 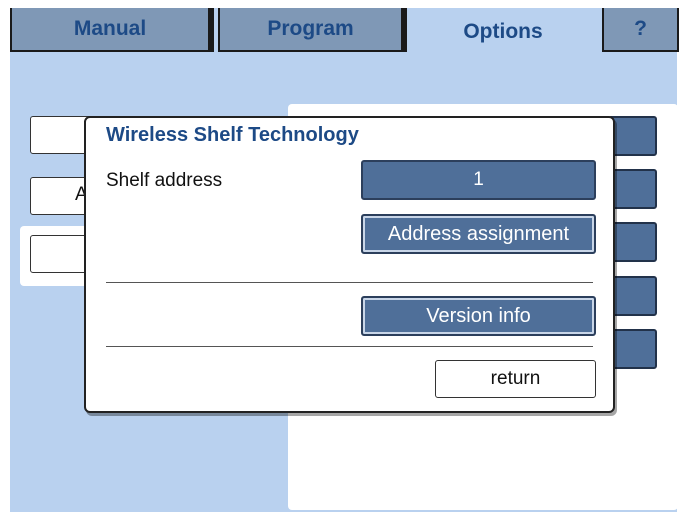 I want to click on version-info-label: Version info, so click(x=478, y=315).